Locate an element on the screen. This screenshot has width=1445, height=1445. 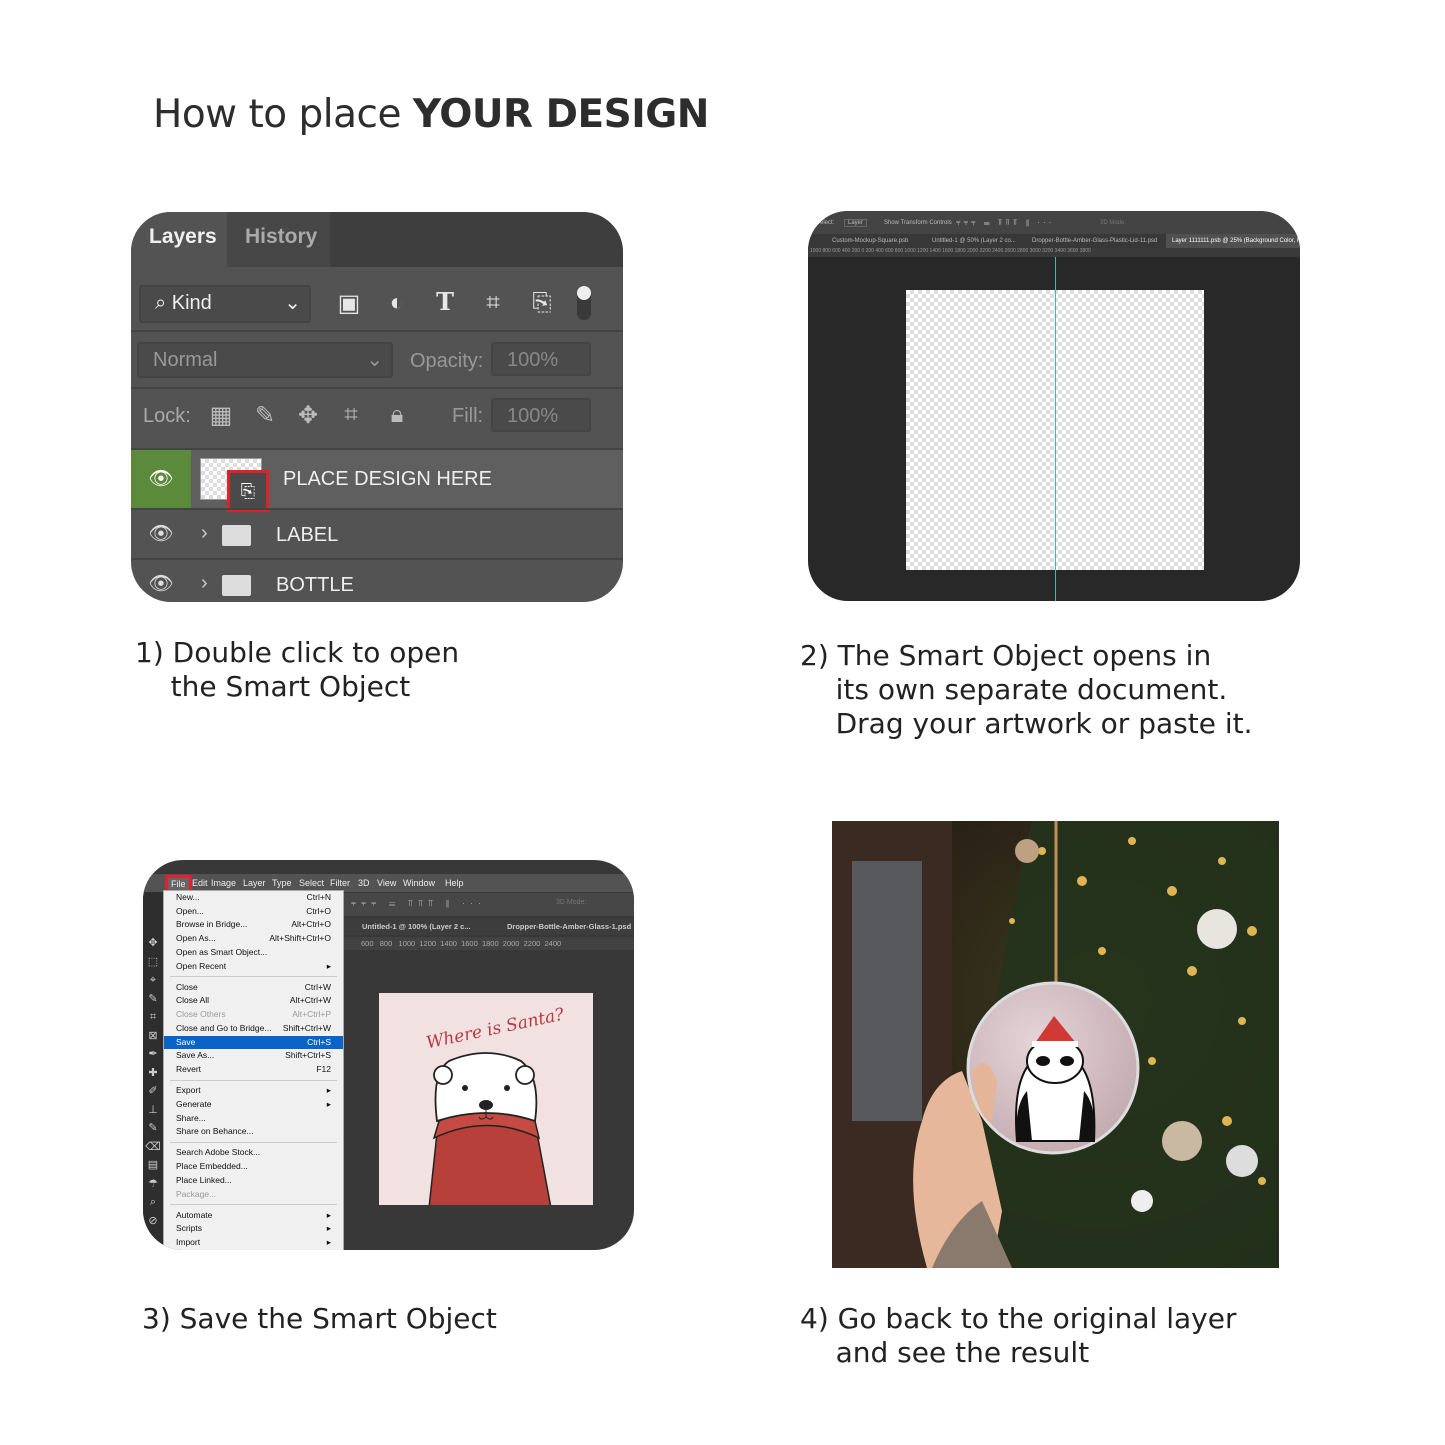
menu-item-save-as: Save As... Shift+Ctrl+S is located at coordinates (253, 1056).